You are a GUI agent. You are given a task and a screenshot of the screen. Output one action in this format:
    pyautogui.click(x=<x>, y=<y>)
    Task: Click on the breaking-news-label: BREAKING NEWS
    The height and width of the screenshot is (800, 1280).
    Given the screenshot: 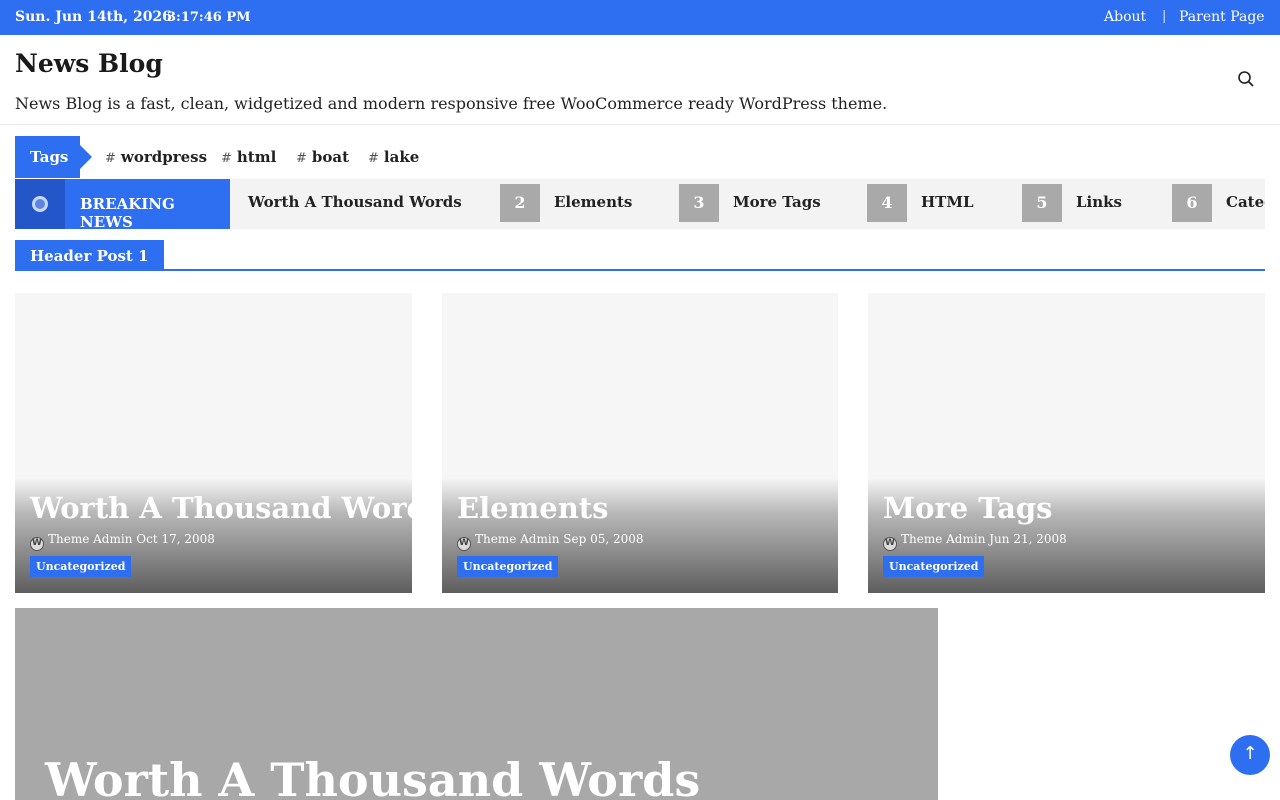 What is the action you would take?
    pyautogui.click(x=147, y=204)
    